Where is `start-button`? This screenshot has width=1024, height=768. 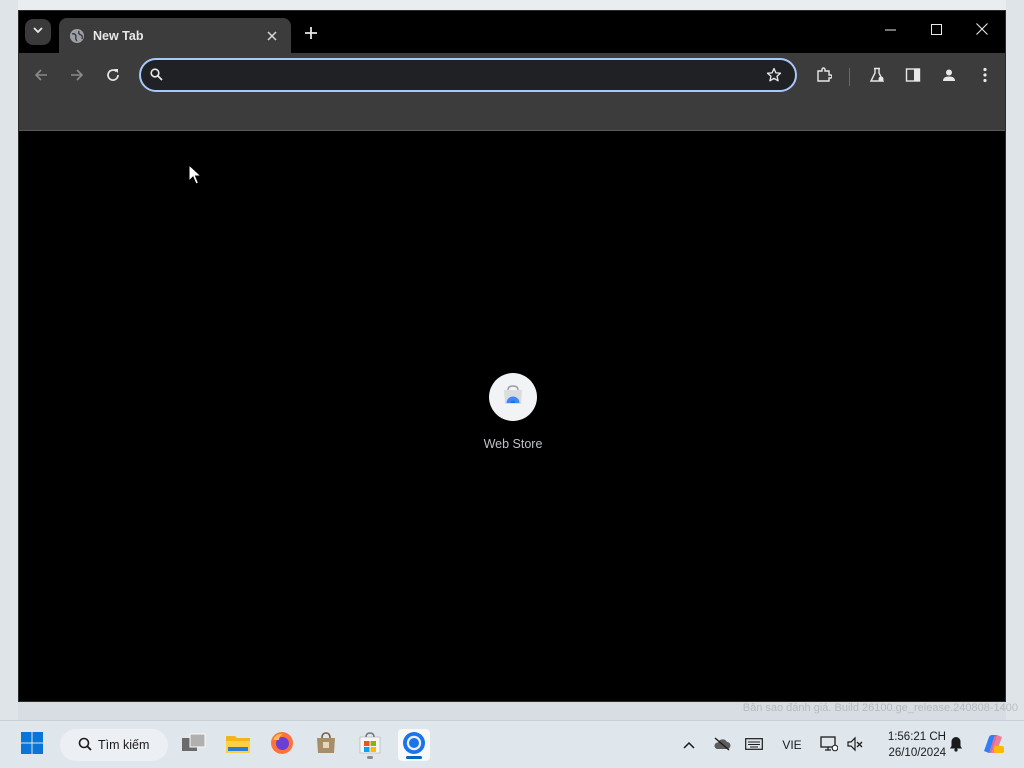 start-button is located at coordinates (32, 745).